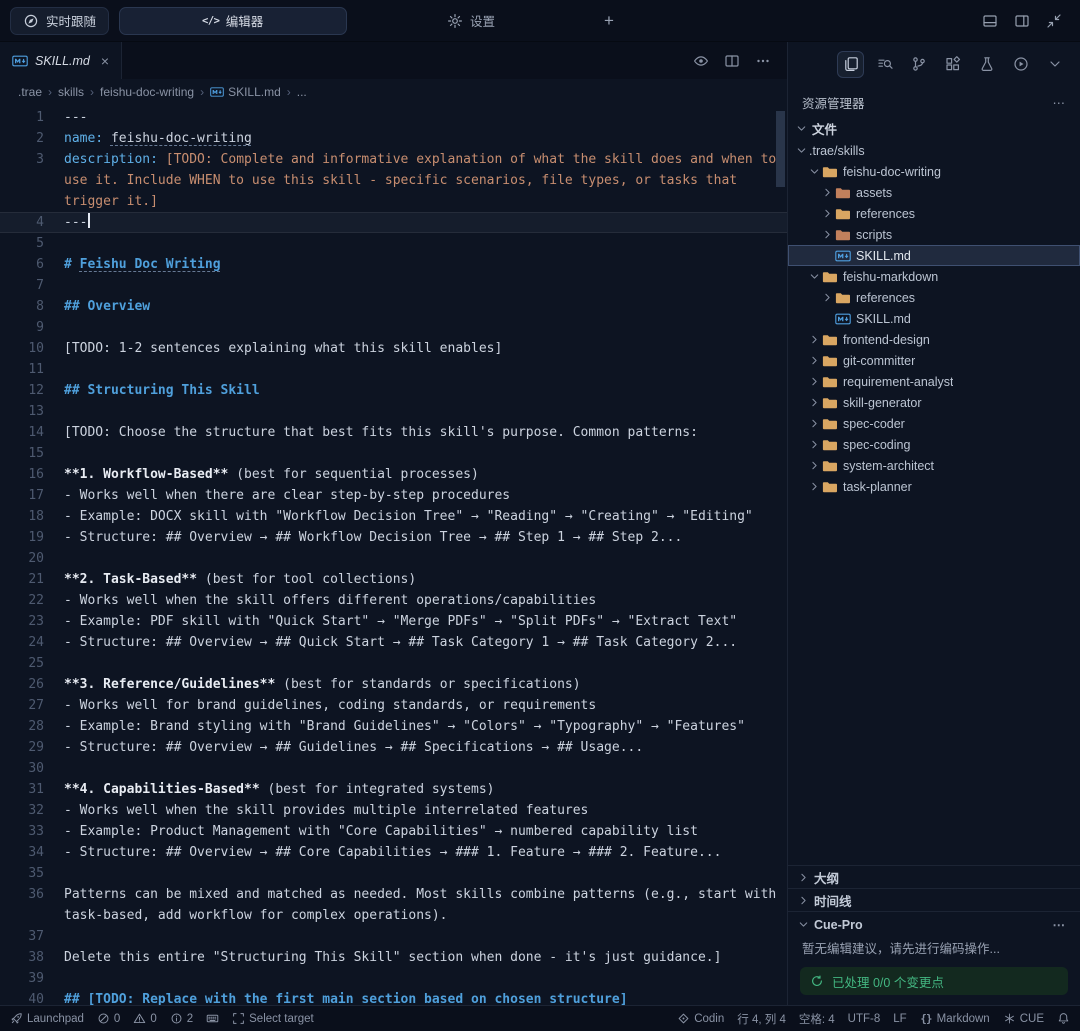 The width and height of the screenshot is (1080, 1031). What do you see at coordinates (471, 21) in the screenshot?
I see `tab-settings: 设置` at bounding box center [471, 21].